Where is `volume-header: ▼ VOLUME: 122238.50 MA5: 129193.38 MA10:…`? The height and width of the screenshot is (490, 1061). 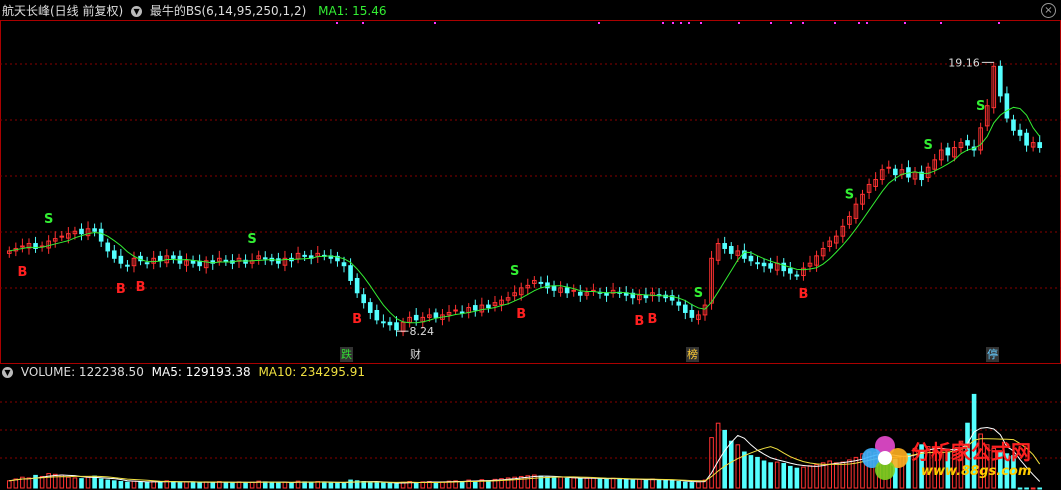
volume-header: ▼ VOLUME: 122238.50 MA5: 129193.38 MA10:… is located at coordinates (183, 372).